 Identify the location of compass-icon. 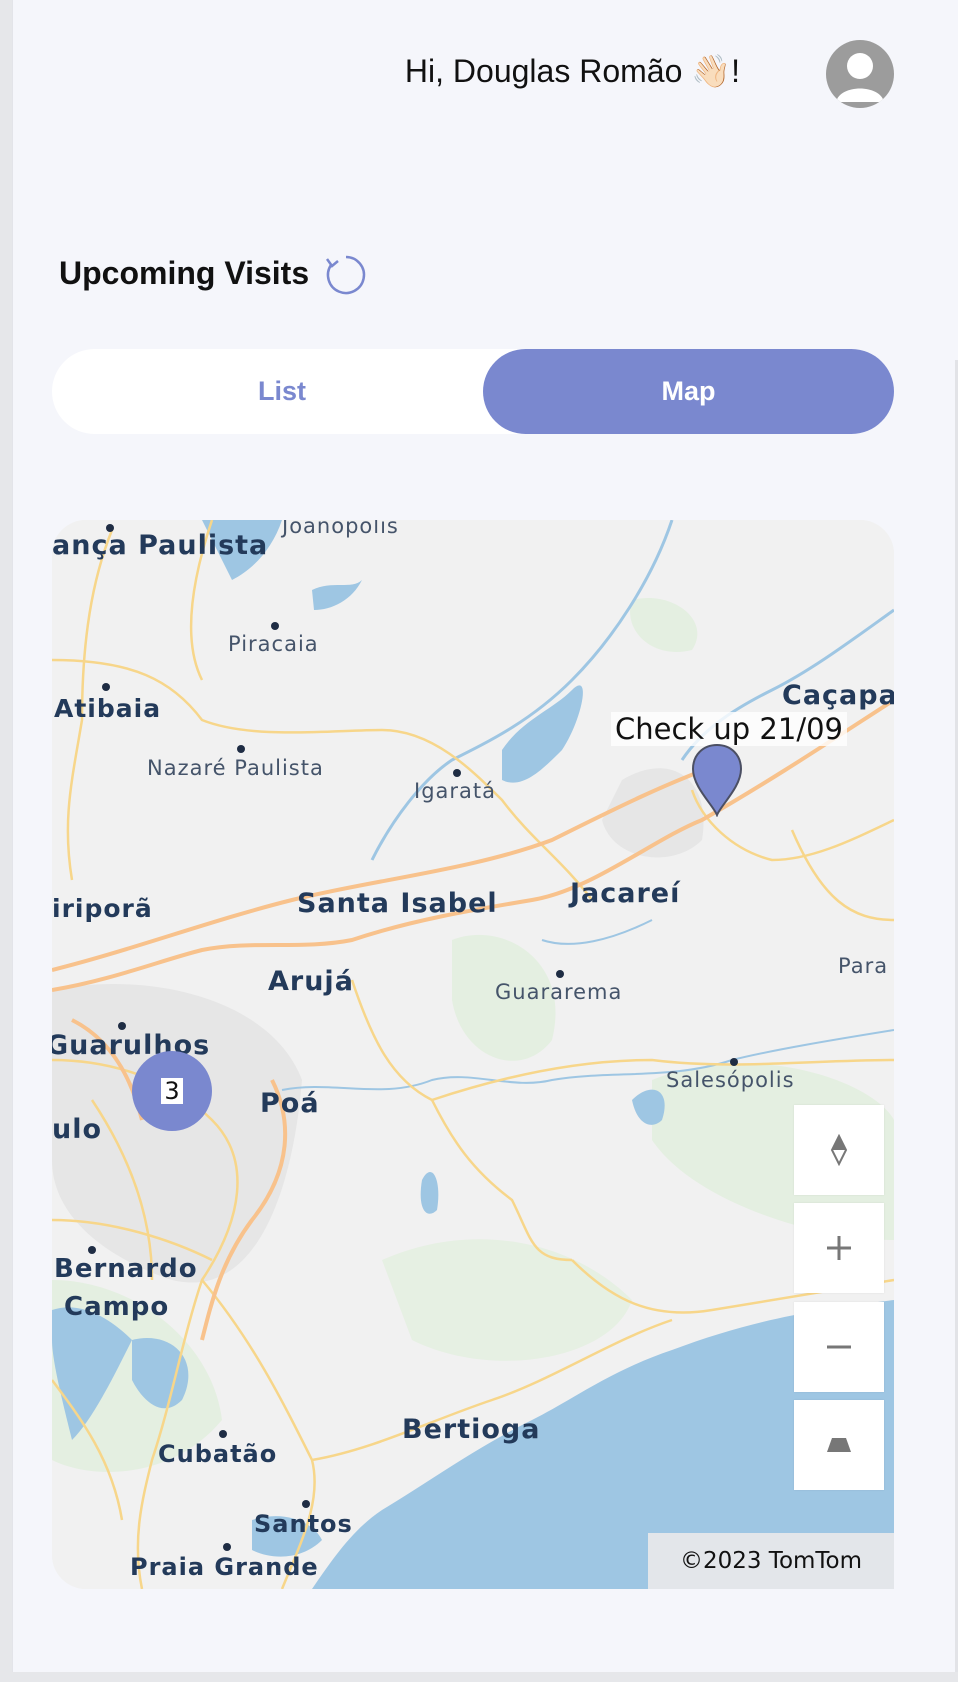
(839, 1150).